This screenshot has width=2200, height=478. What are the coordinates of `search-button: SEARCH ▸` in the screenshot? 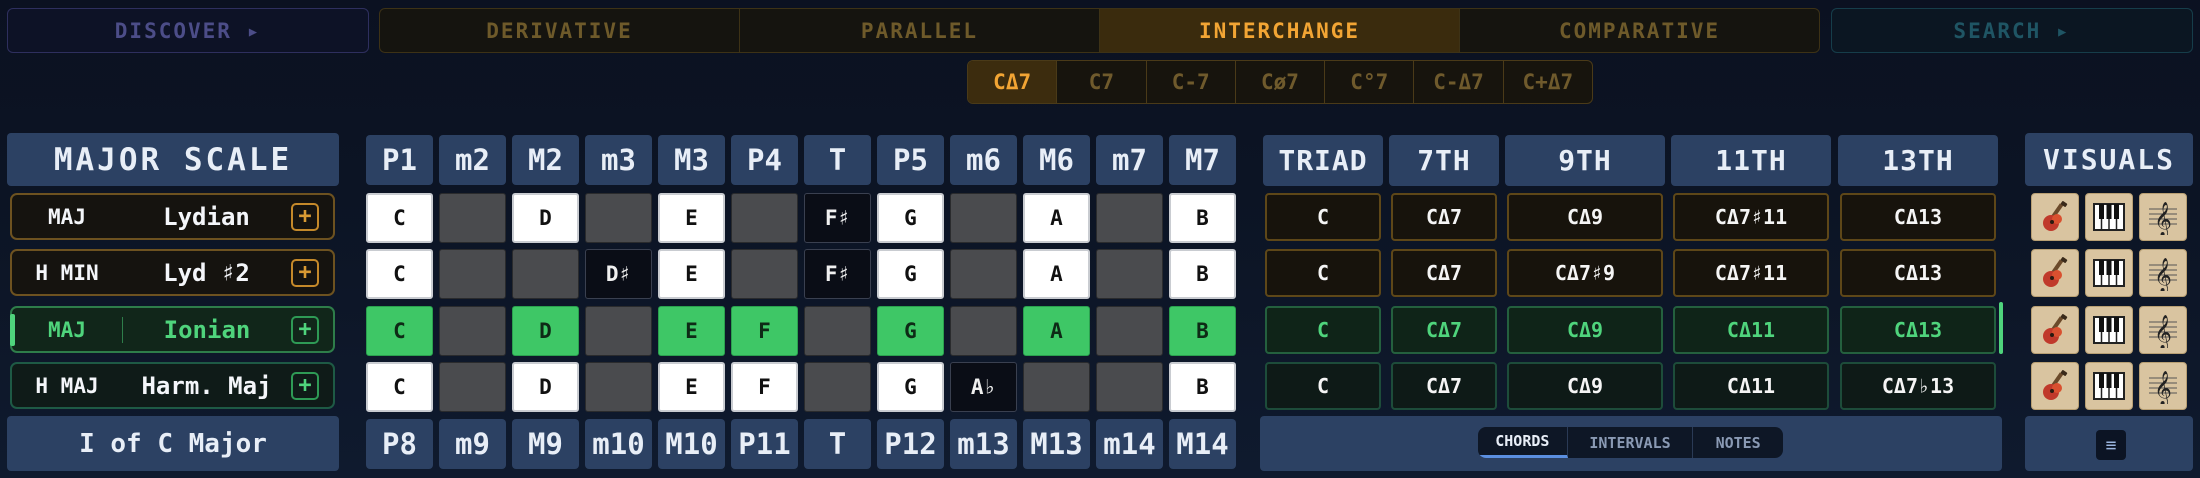 It's located at (2012, 30).